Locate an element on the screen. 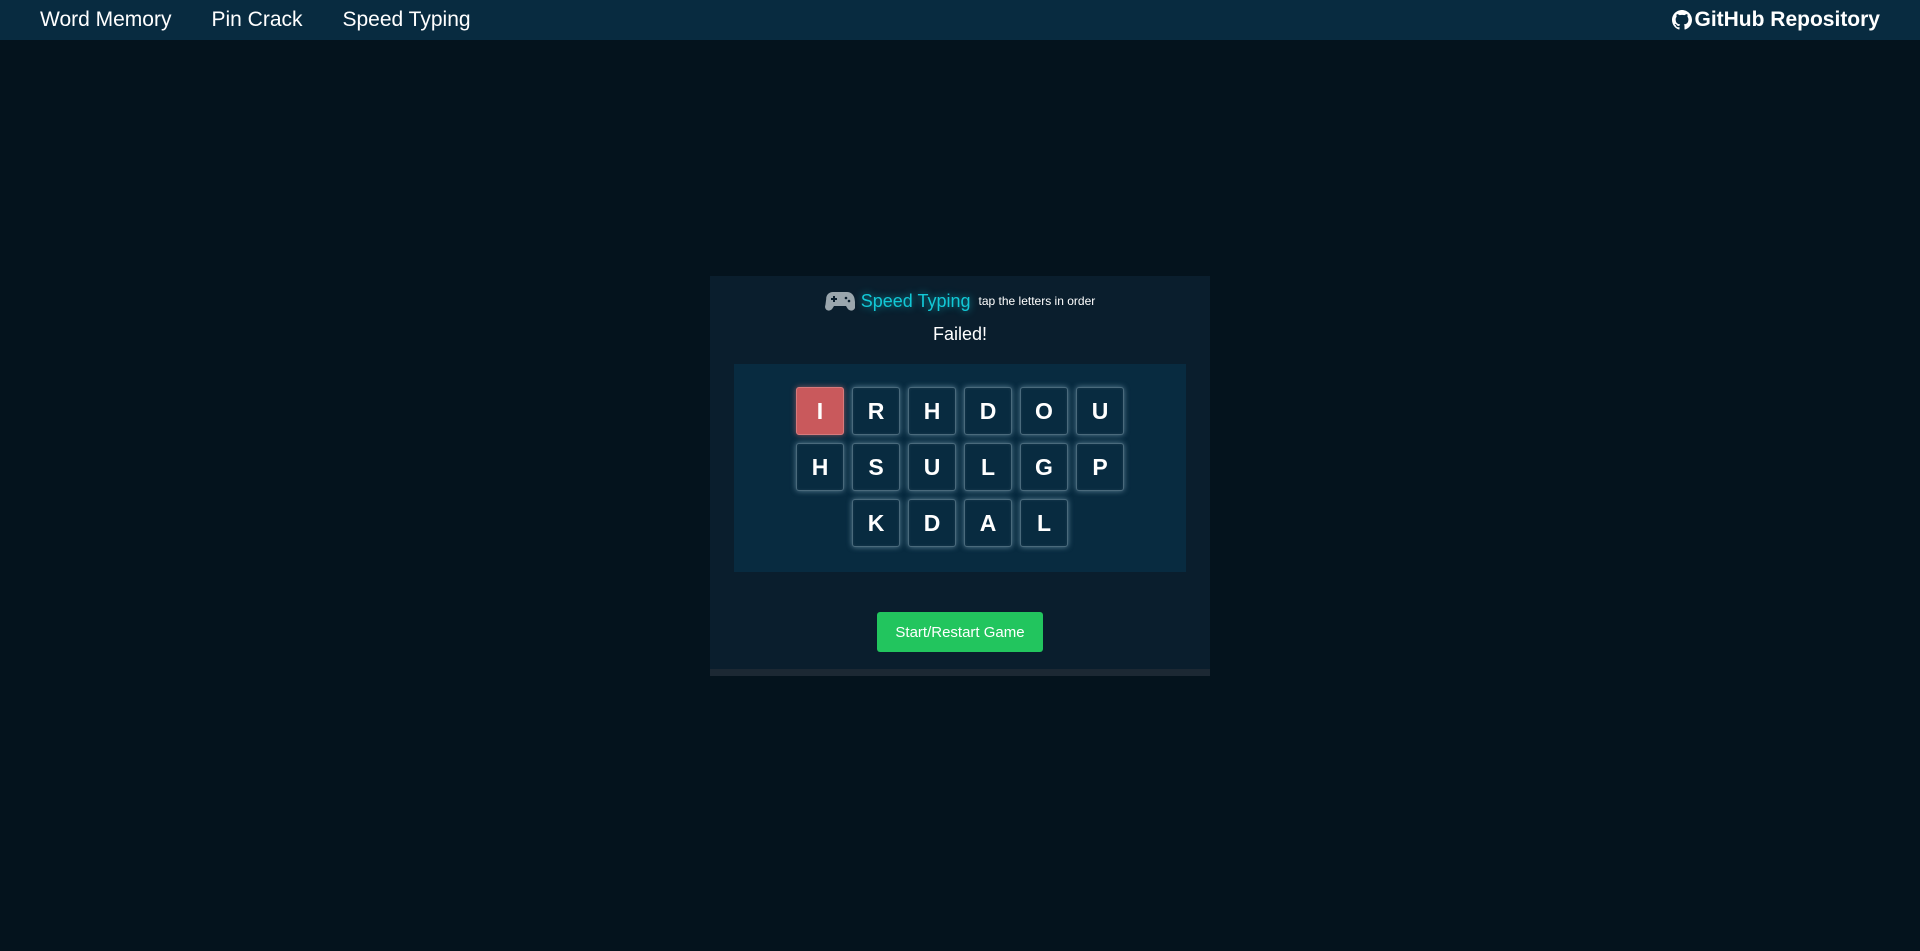 The image size is (1920, 951). game-header: Speed Typing tap the letters in order is located at coordinates (960, 301).